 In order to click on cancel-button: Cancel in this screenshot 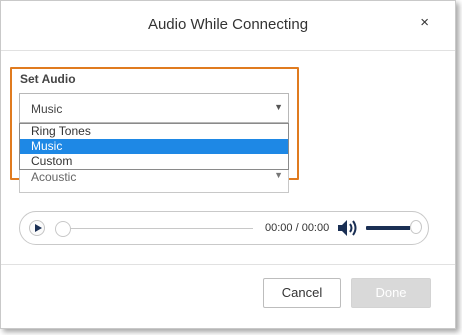, I will do `click(302, 293)`.